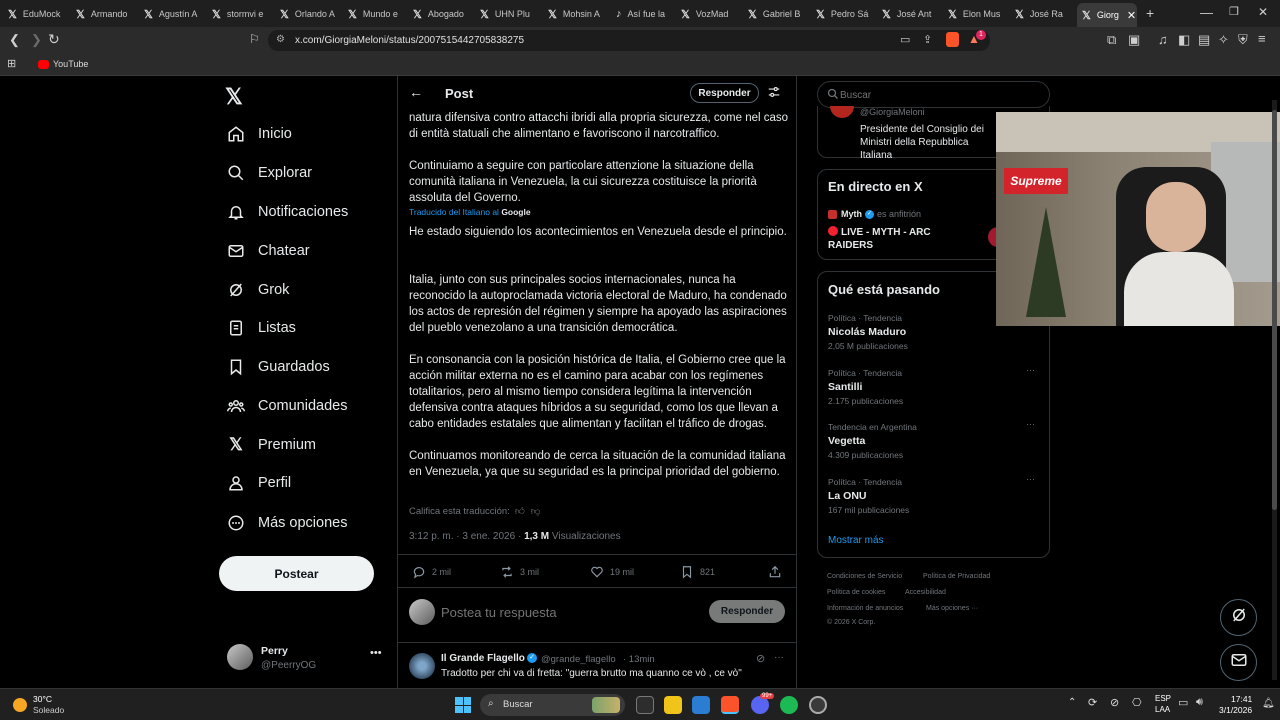  I want to click on nav-item-grok: Grok, so click(257, 290).